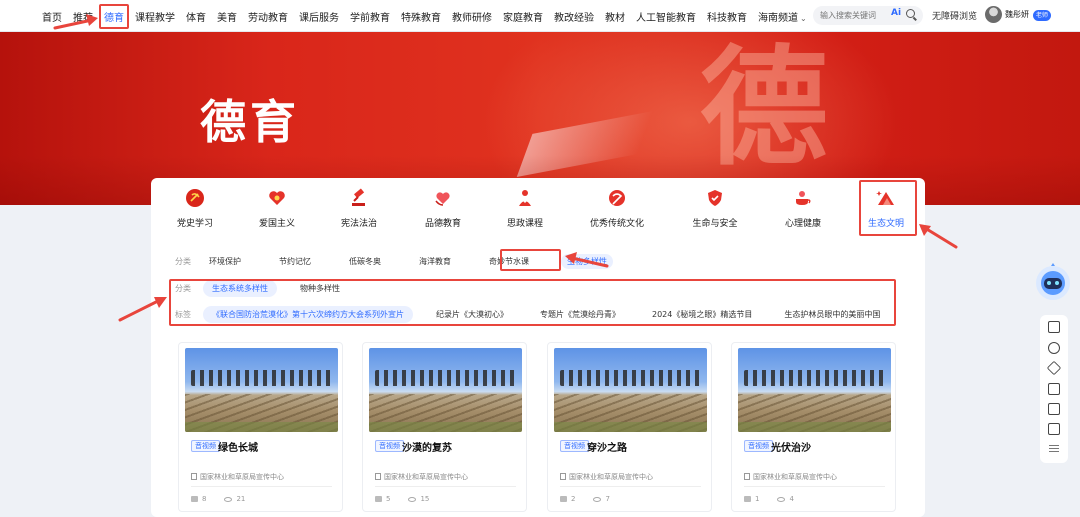  What do you see at coordinates (782, 16) in the screenshot?
I see `nav-item-hainan-channel: 海南频道 ⌄` at bounding box center [782, 16].